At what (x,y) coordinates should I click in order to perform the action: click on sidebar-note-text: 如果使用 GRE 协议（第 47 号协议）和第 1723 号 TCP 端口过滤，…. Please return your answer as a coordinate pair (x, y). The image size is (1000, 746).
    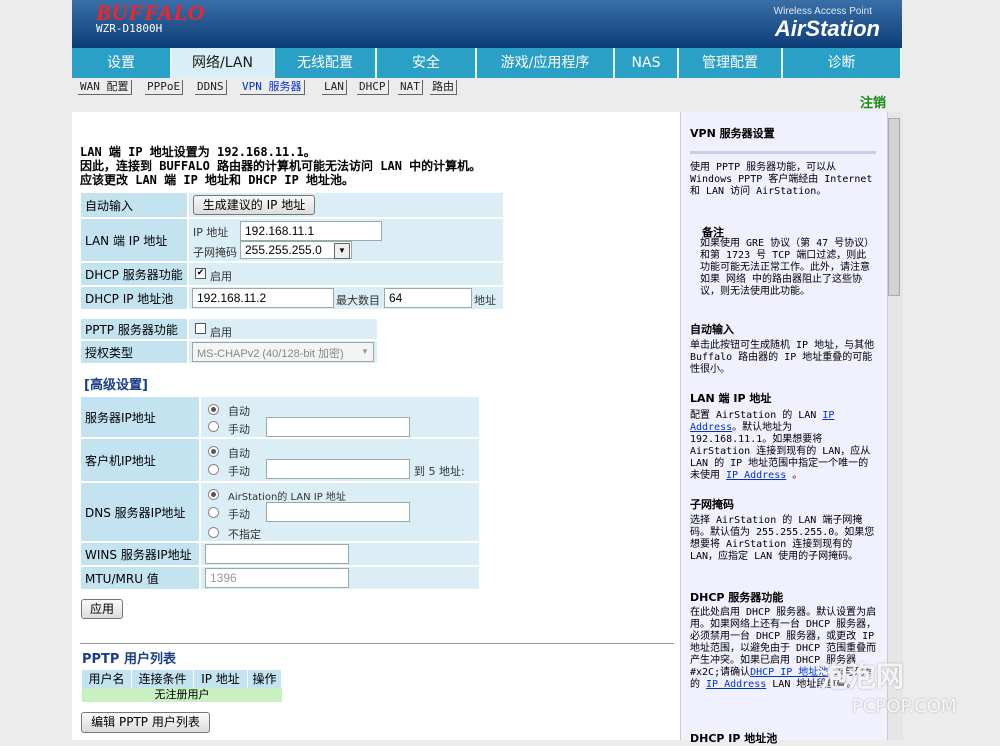
    Looking at the image, I should click on (785, 267).